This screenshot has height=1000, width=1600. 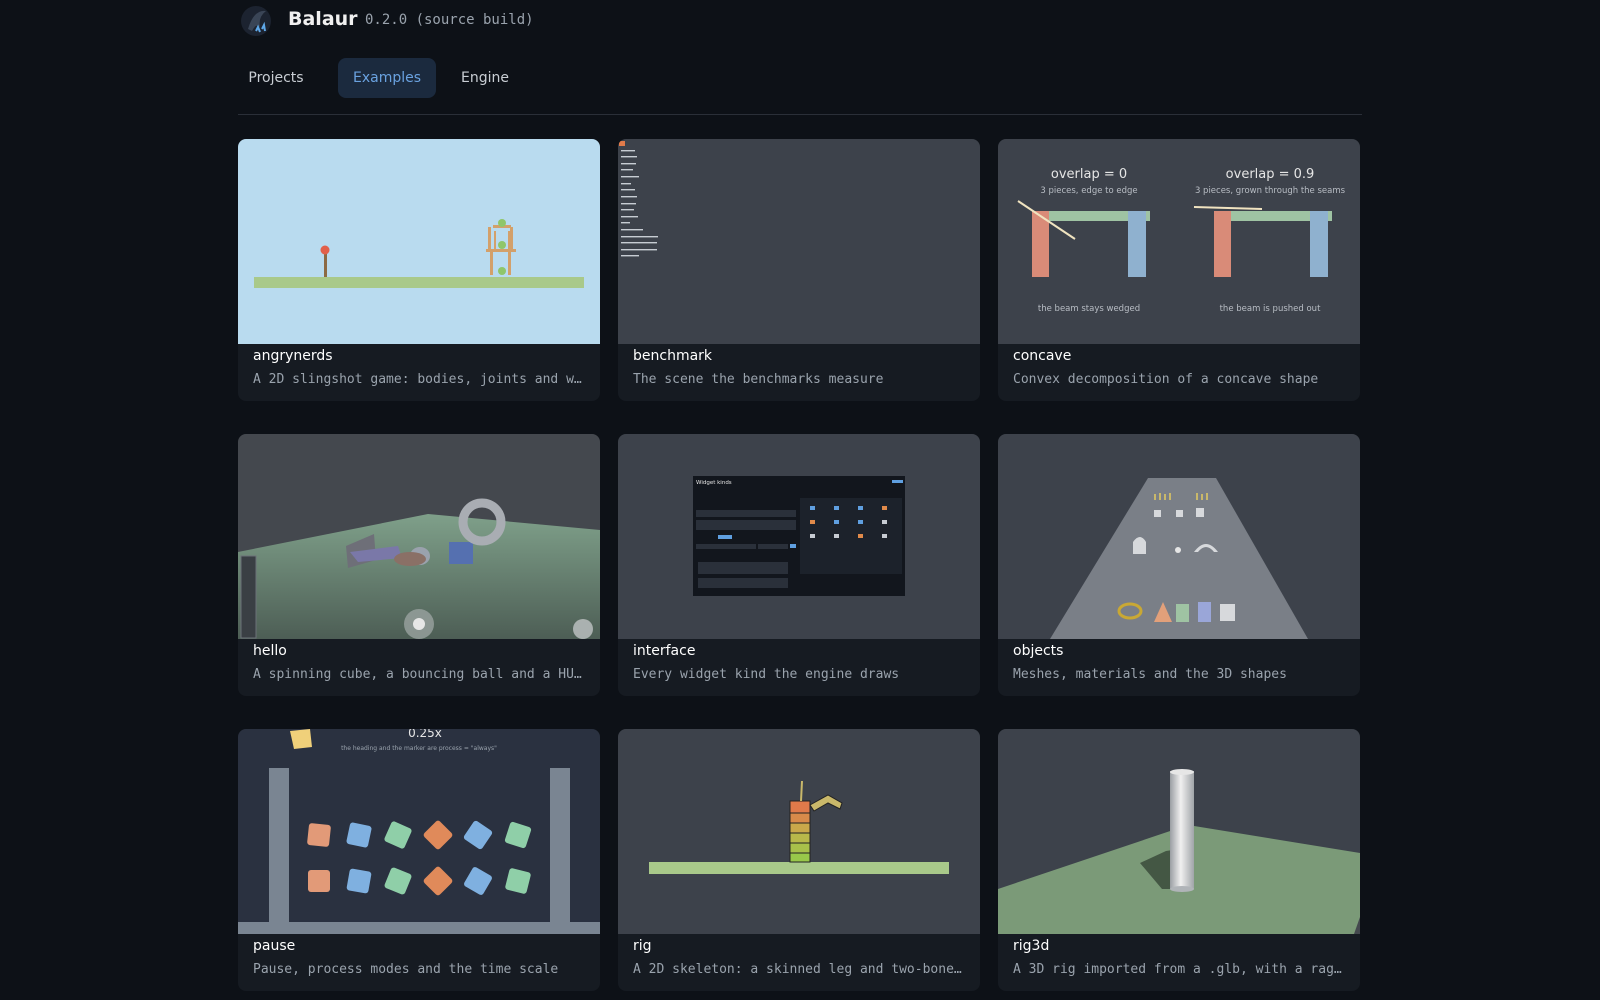 What do you see at coordinates (1089, 309) in the screenshot?
I see `concave-left-caption: the beam stays wedged` at bounding box center [1089, 309].